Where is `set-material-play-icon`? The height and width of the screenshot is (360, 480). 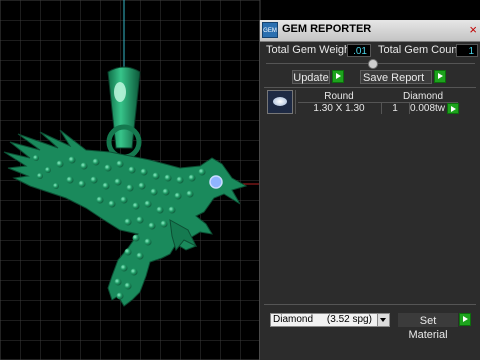 set-material-play-icon is located at coordinates (465, 319).